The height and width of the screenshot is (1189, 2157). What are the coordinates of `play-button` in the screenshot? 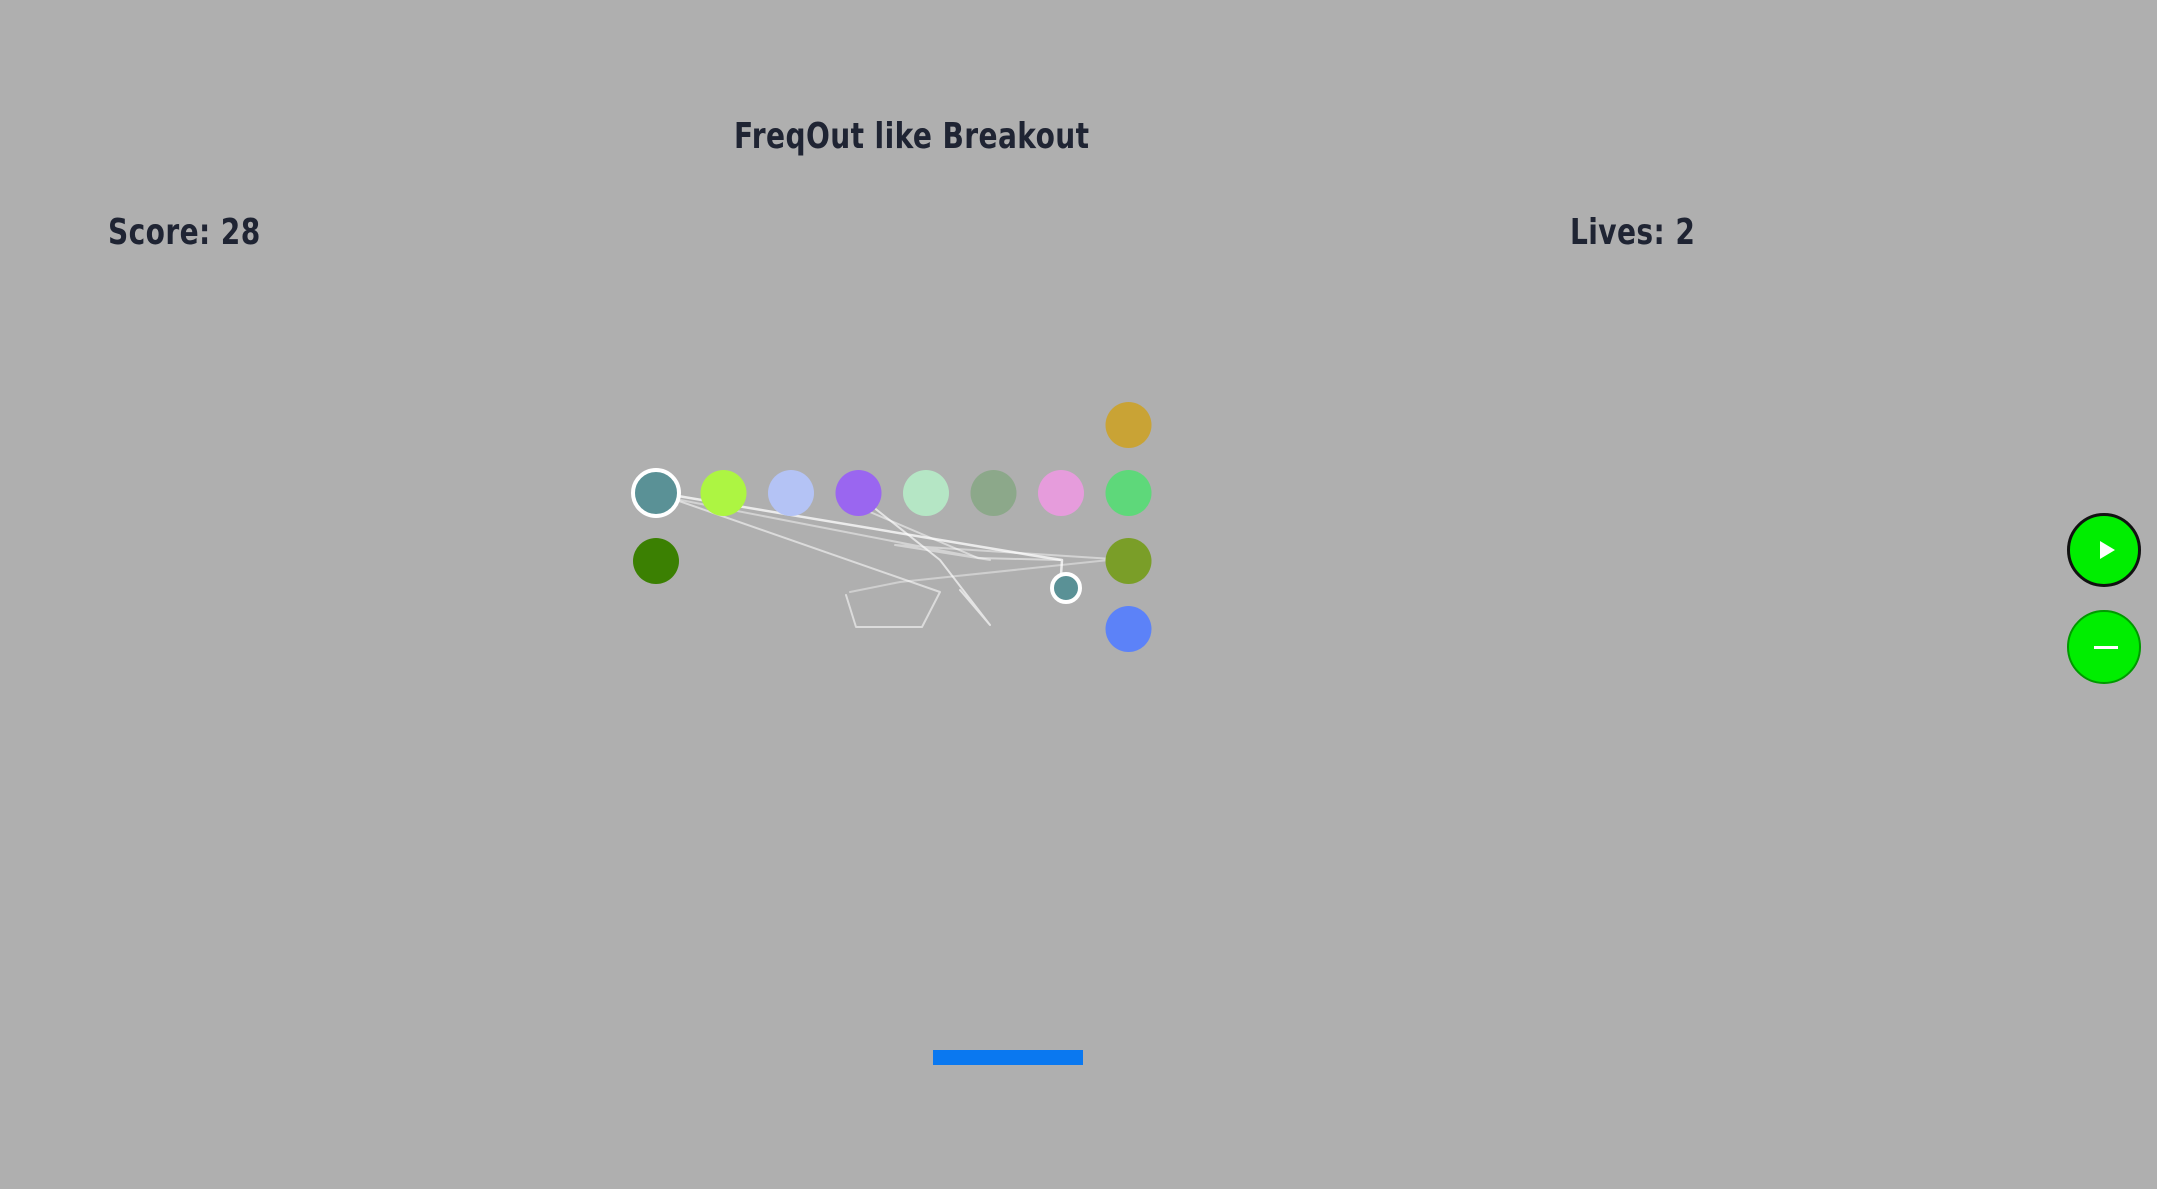 It's located at (2104, 550).